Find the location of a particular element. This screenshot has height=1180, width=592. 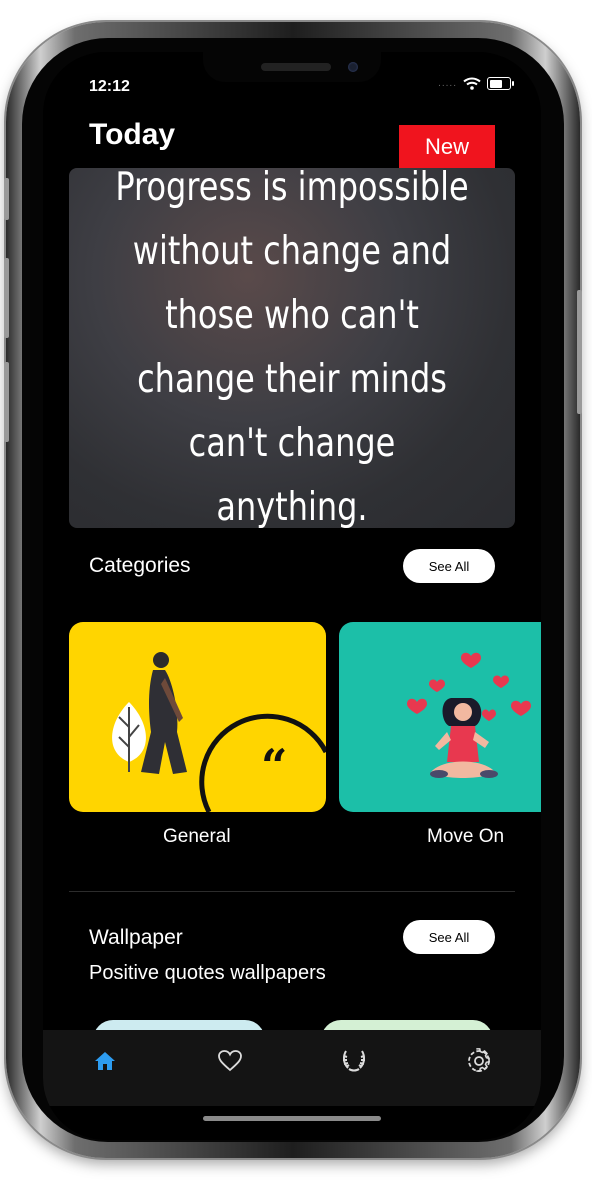

speaker is located at coordinates (296, 67).